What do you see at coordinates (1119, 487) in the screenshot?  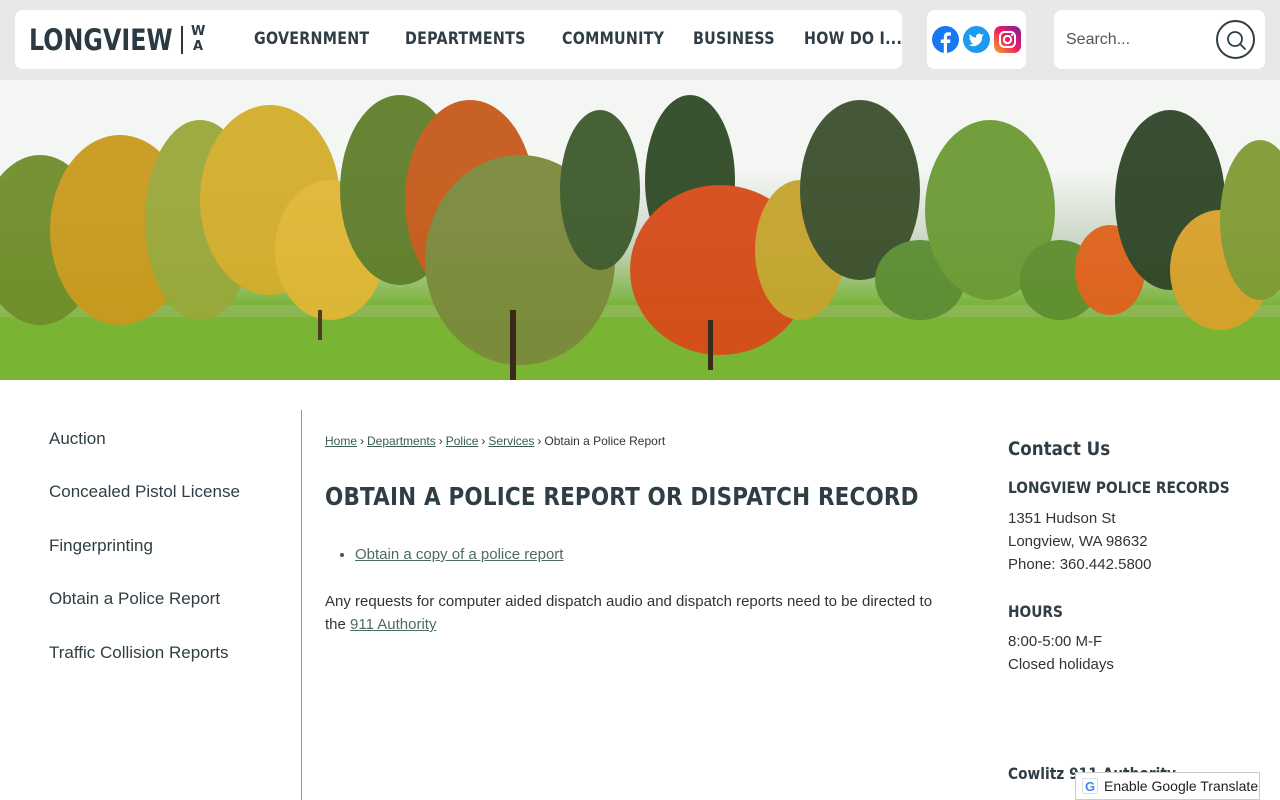 I see `records-heading: LONGVIEW POLICE RECORDS` at bounding box center [1119, 487].